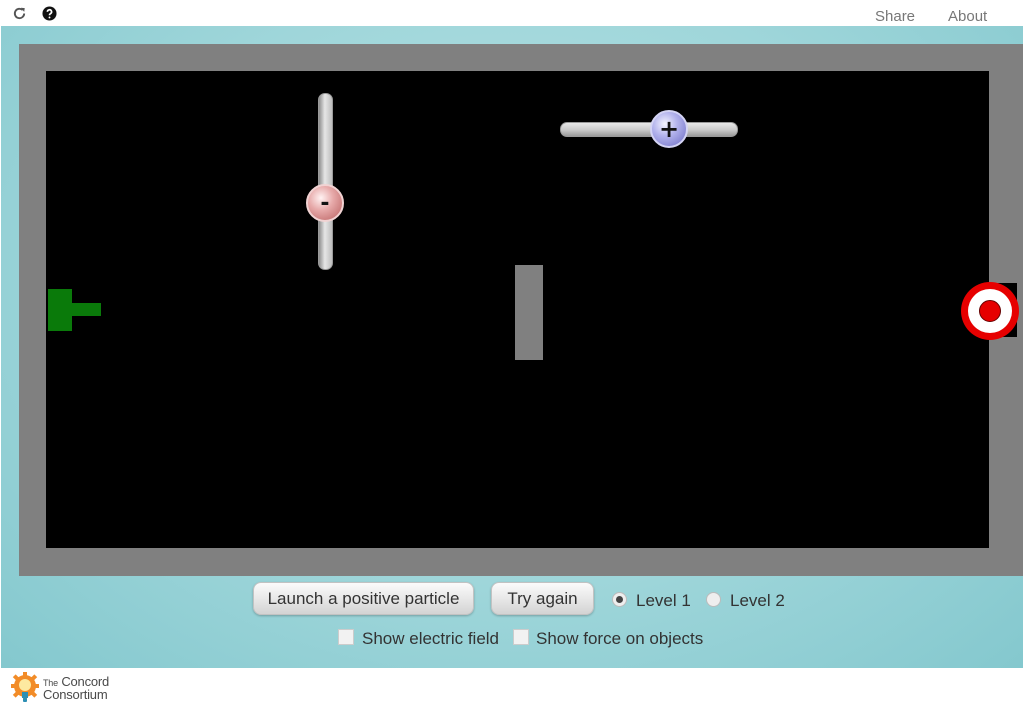  Describe the element at coordinates (521, 637) in the screenshot. I see `show-force-checkbox` at that location.